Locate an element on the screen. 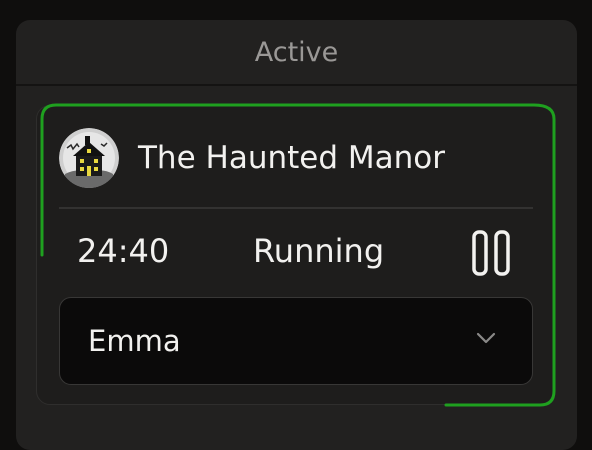 This screenshot has height=450, width=592. status-text: Running is located at coordinates (319, 251).